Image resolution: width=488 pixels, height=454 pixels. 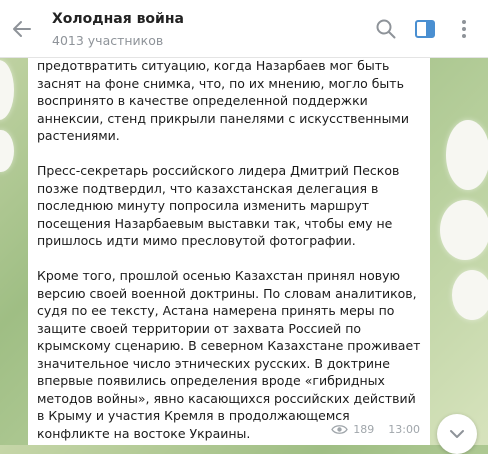 I want to click on back-arrow-icon, so click(x=22, y=29).